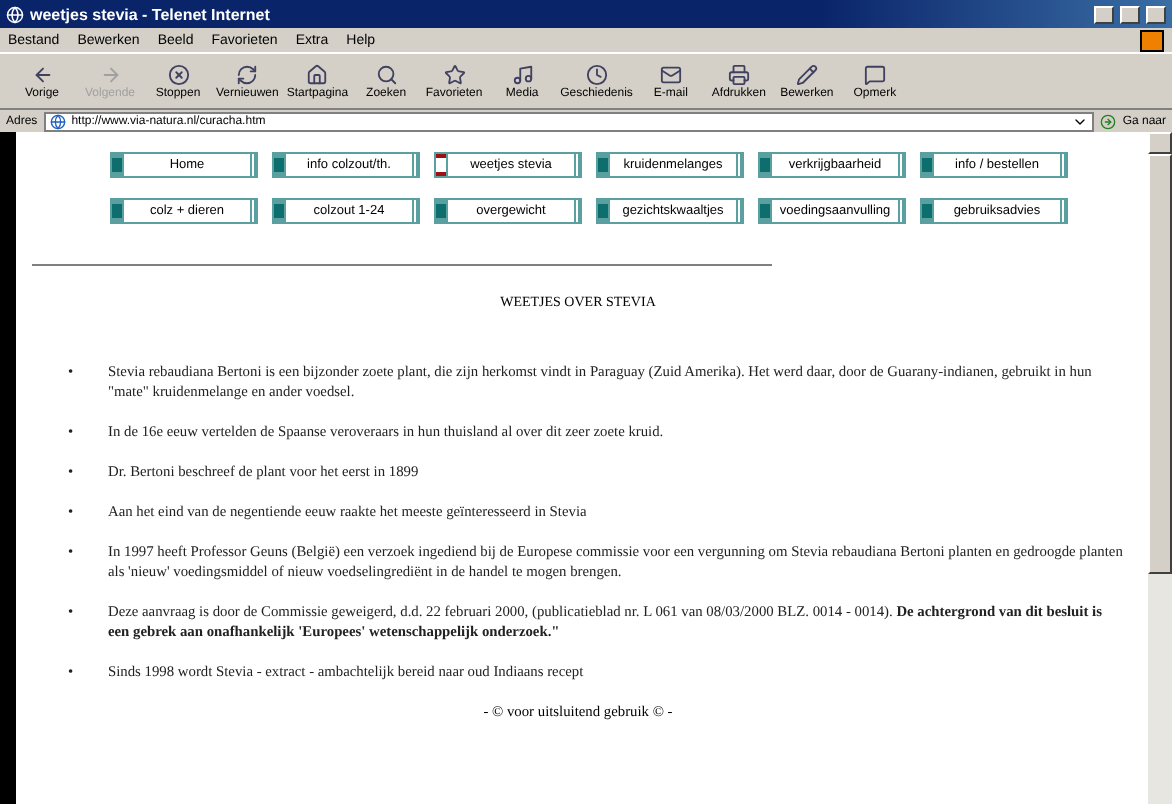 This screenshot has height=804, width=1172. I want to click on stop-icon, so click(178, 74).